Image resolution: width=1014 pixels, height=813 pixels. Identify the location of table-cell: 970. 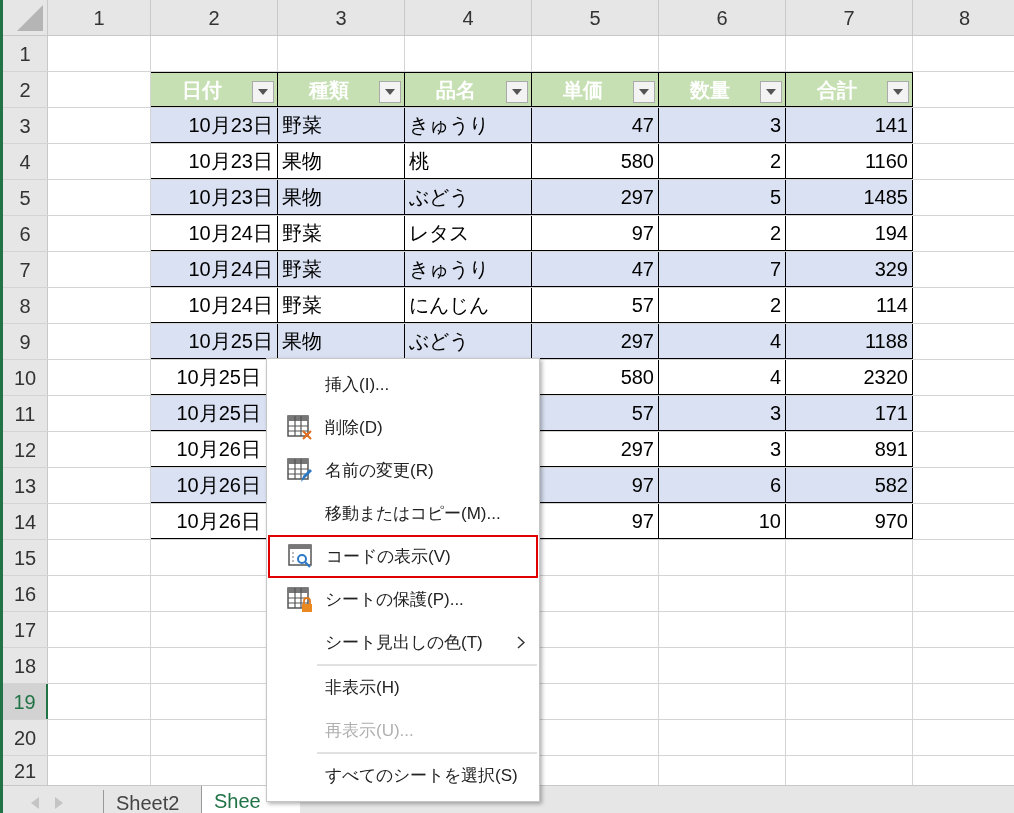
(849, 521).